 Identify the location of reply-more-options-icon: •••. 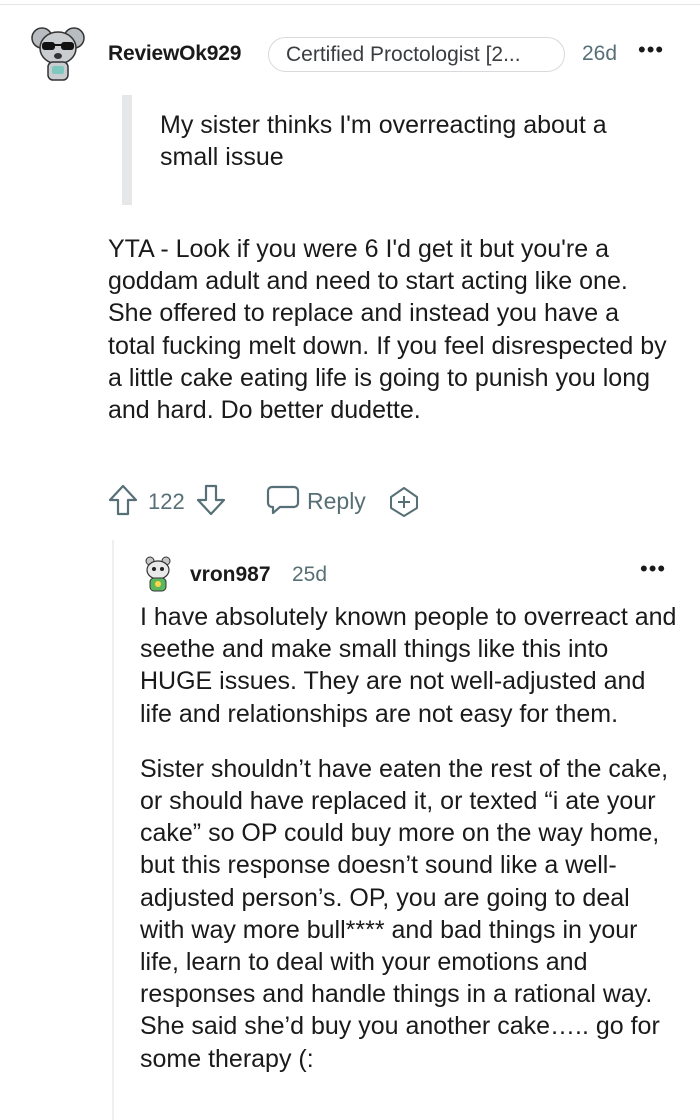
(653, 569).